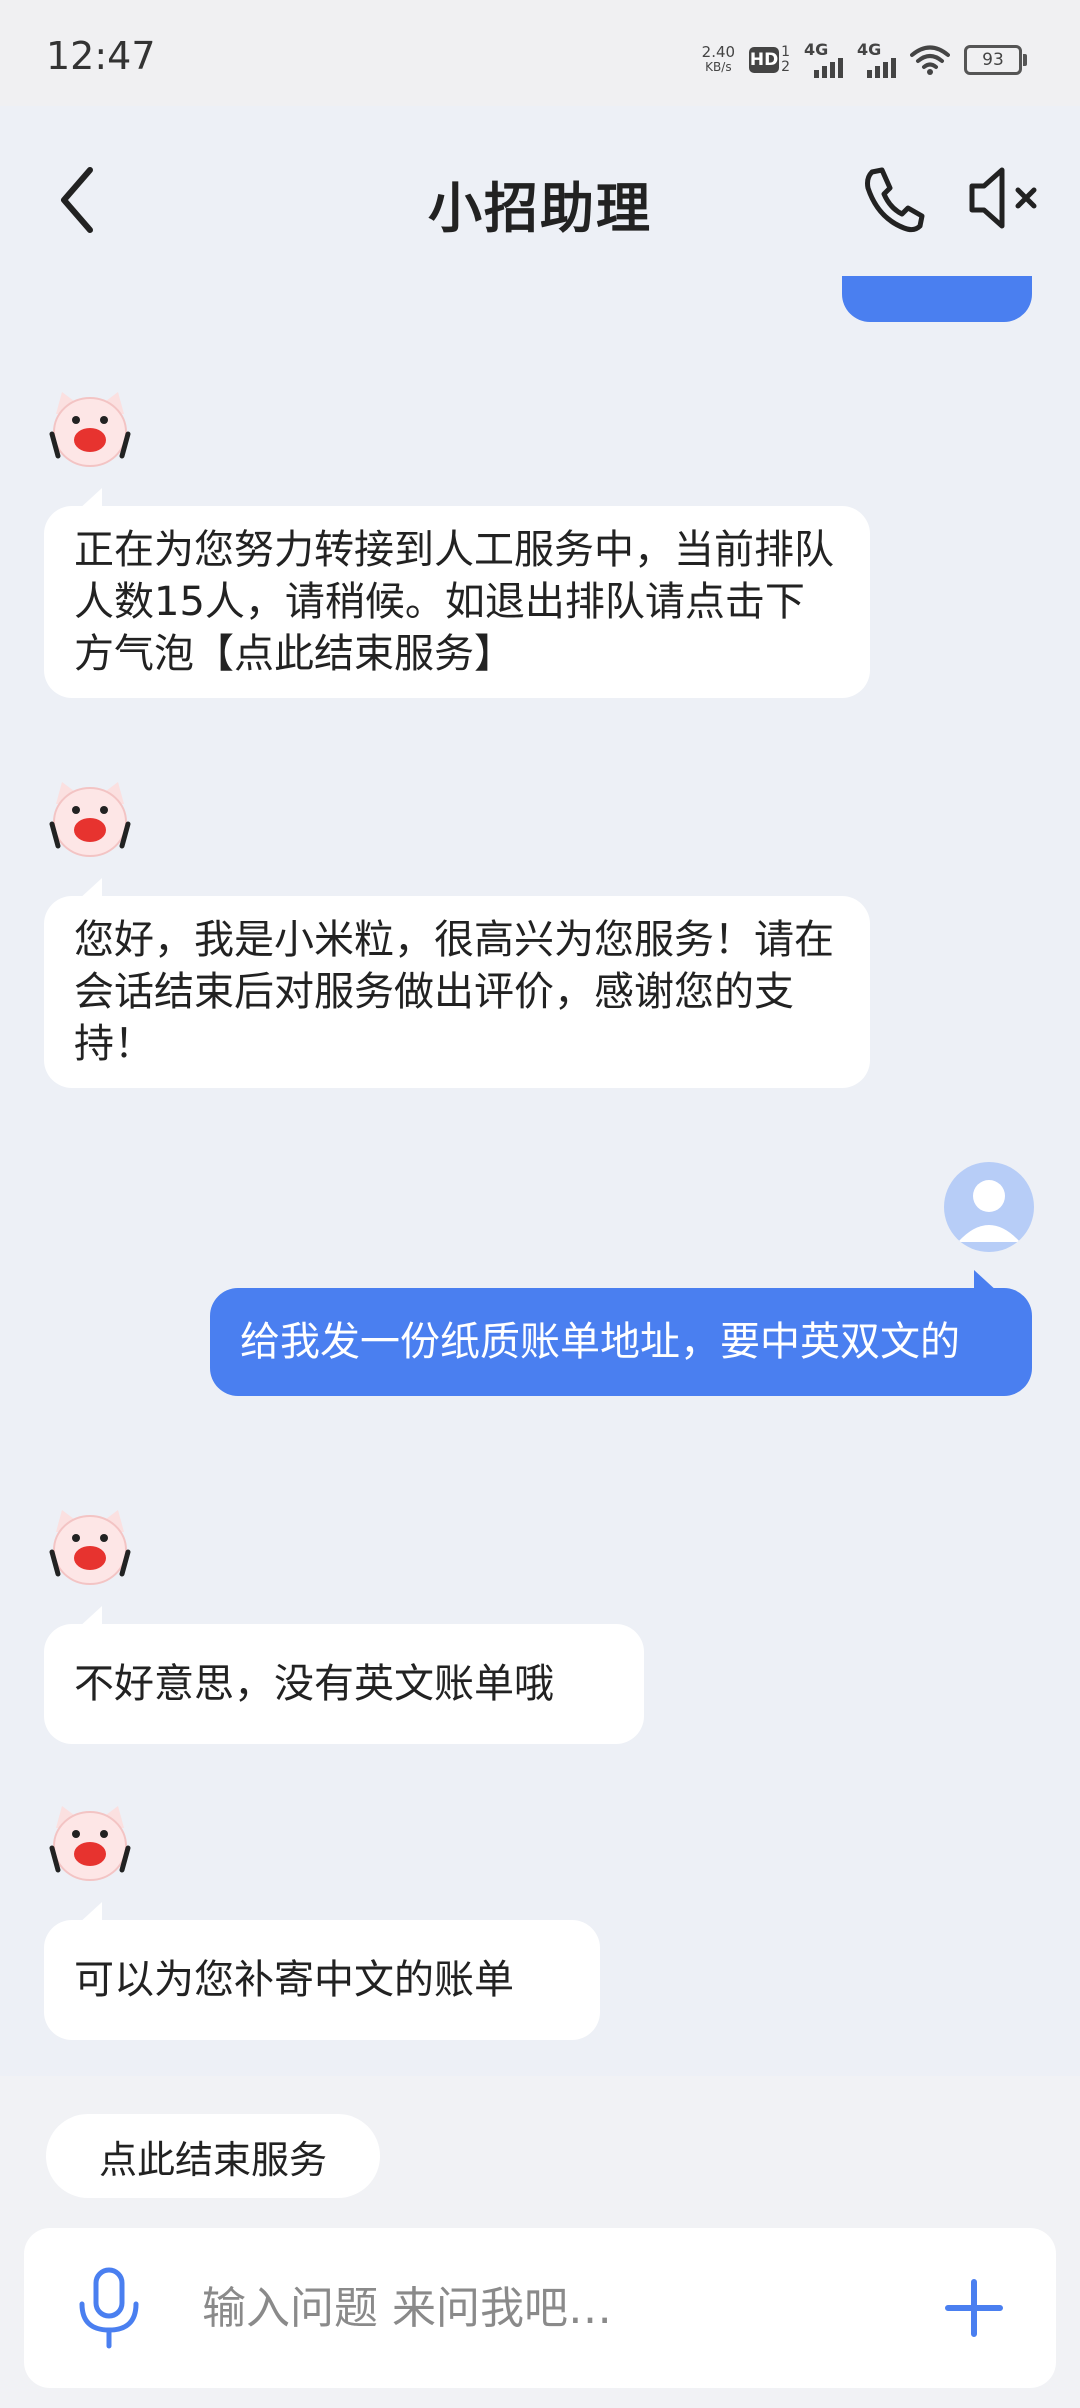 This screenshot has width=1080, height=2408. What do you see at coordinates (764, 60) in the screenshot?
I see `hd-voice-icon: HD` at bounding box center [764, 60].